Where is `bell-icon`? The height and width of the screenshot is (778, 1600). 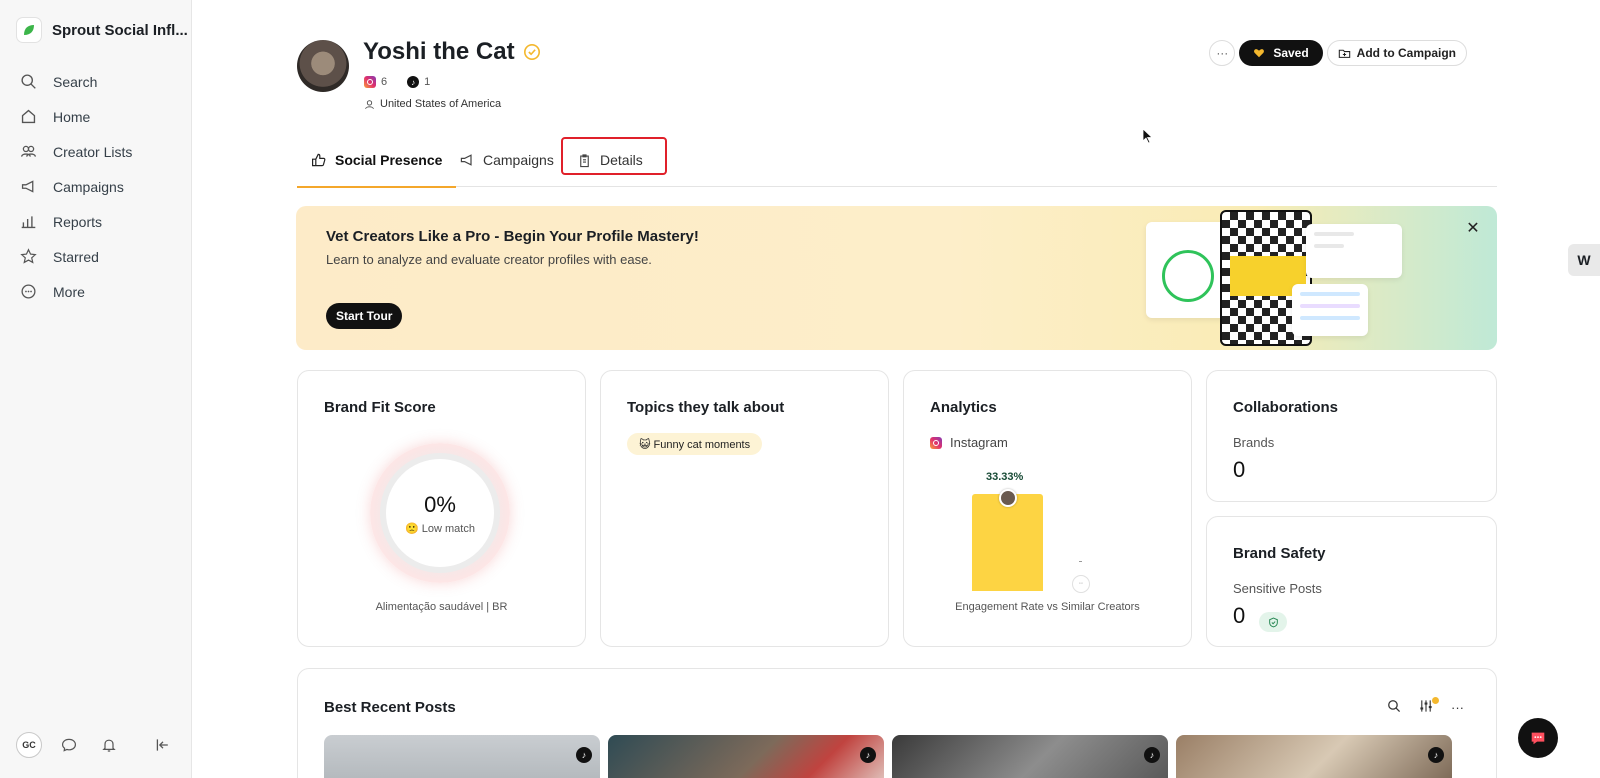 bell-icon is located at coordinates (109, 745).